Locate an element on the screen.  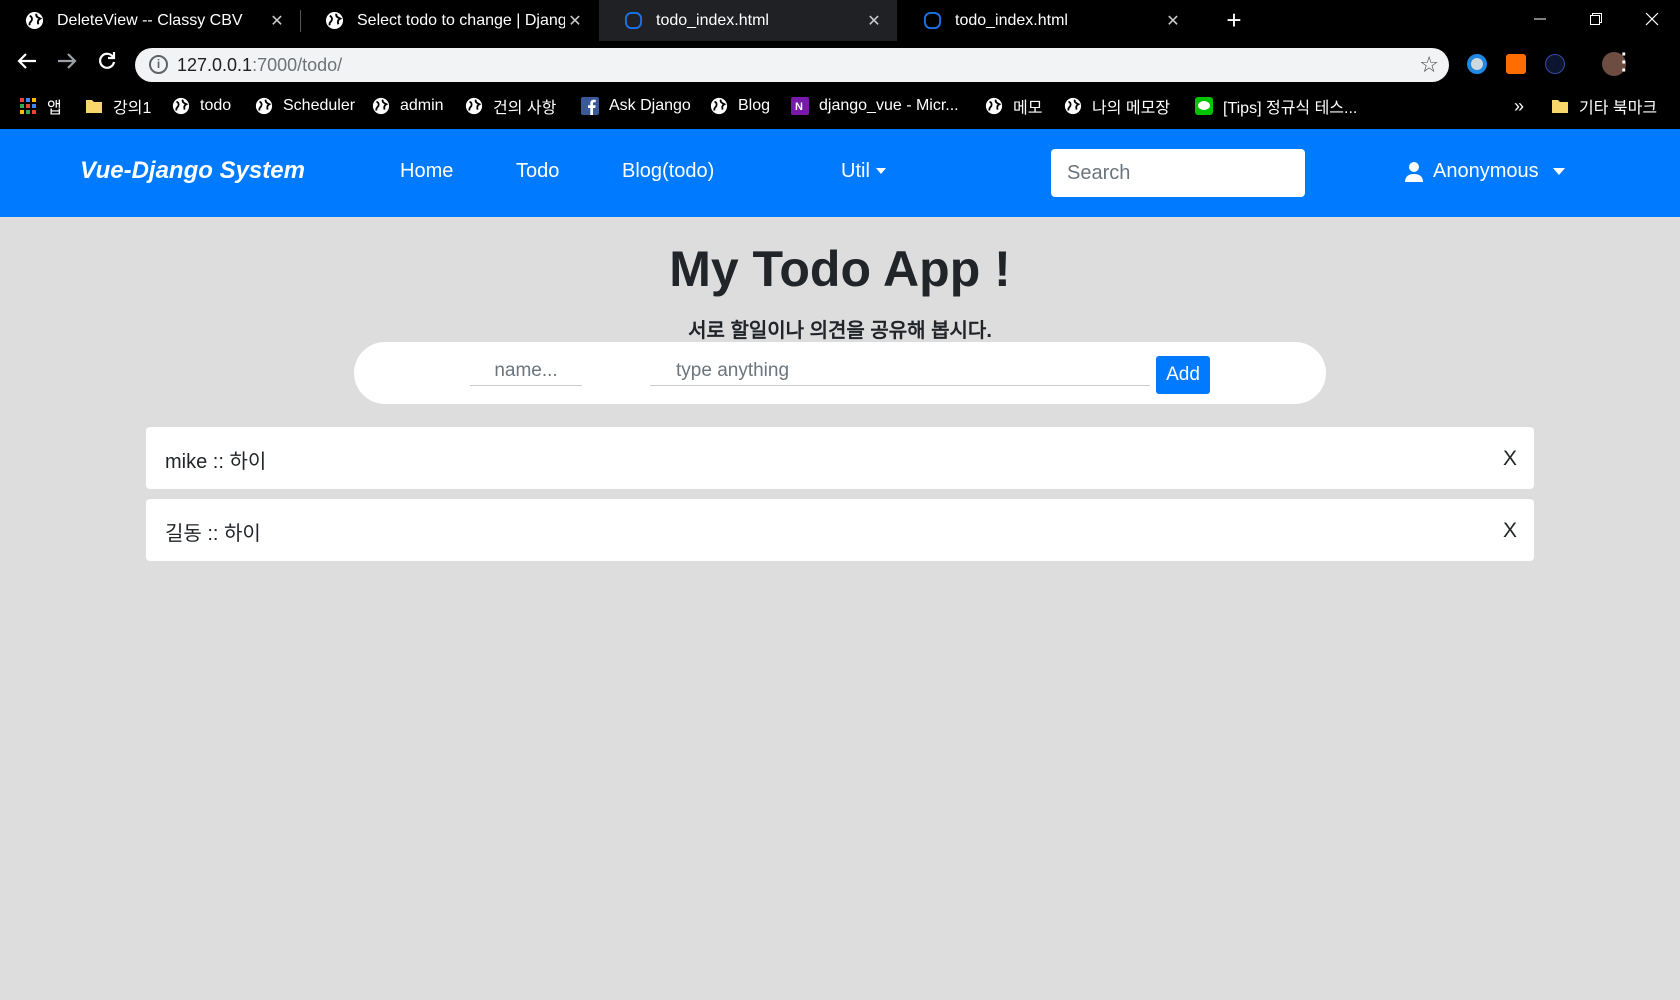
minimize-window-icon is located at coordinates (1540, 19).